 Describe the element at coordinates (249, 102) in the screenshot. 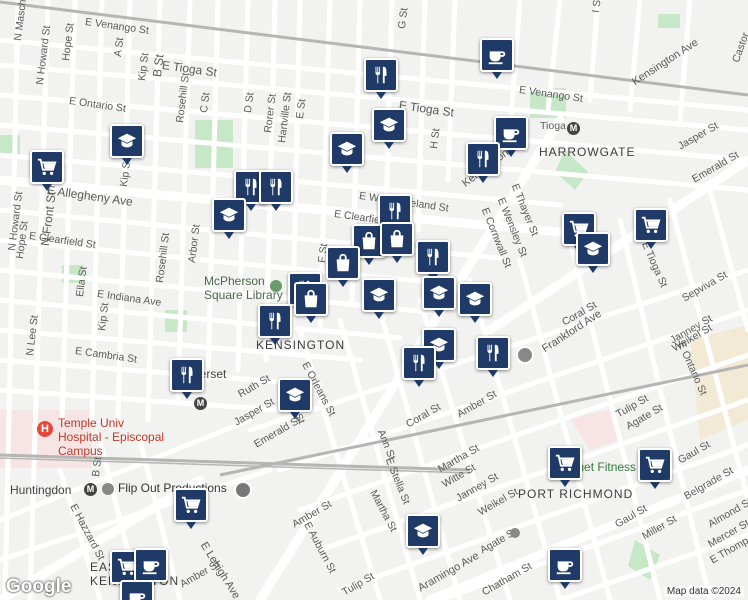

I see `street-label: D St` at that location.